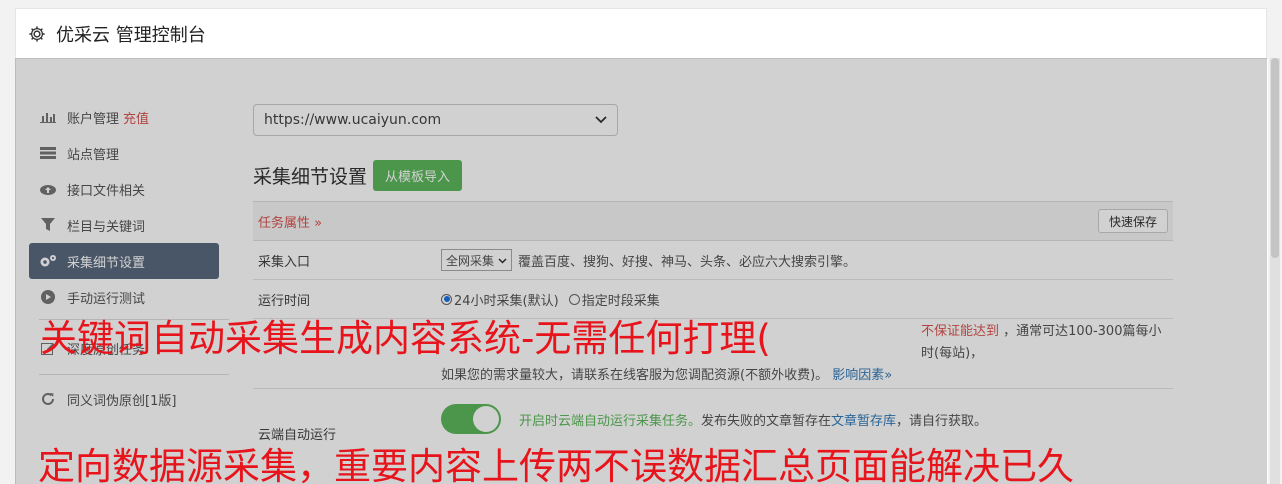 The height and width of the screenshot is (484, 1282). I want to click on cloud-run-toggle, so click(471, 419).